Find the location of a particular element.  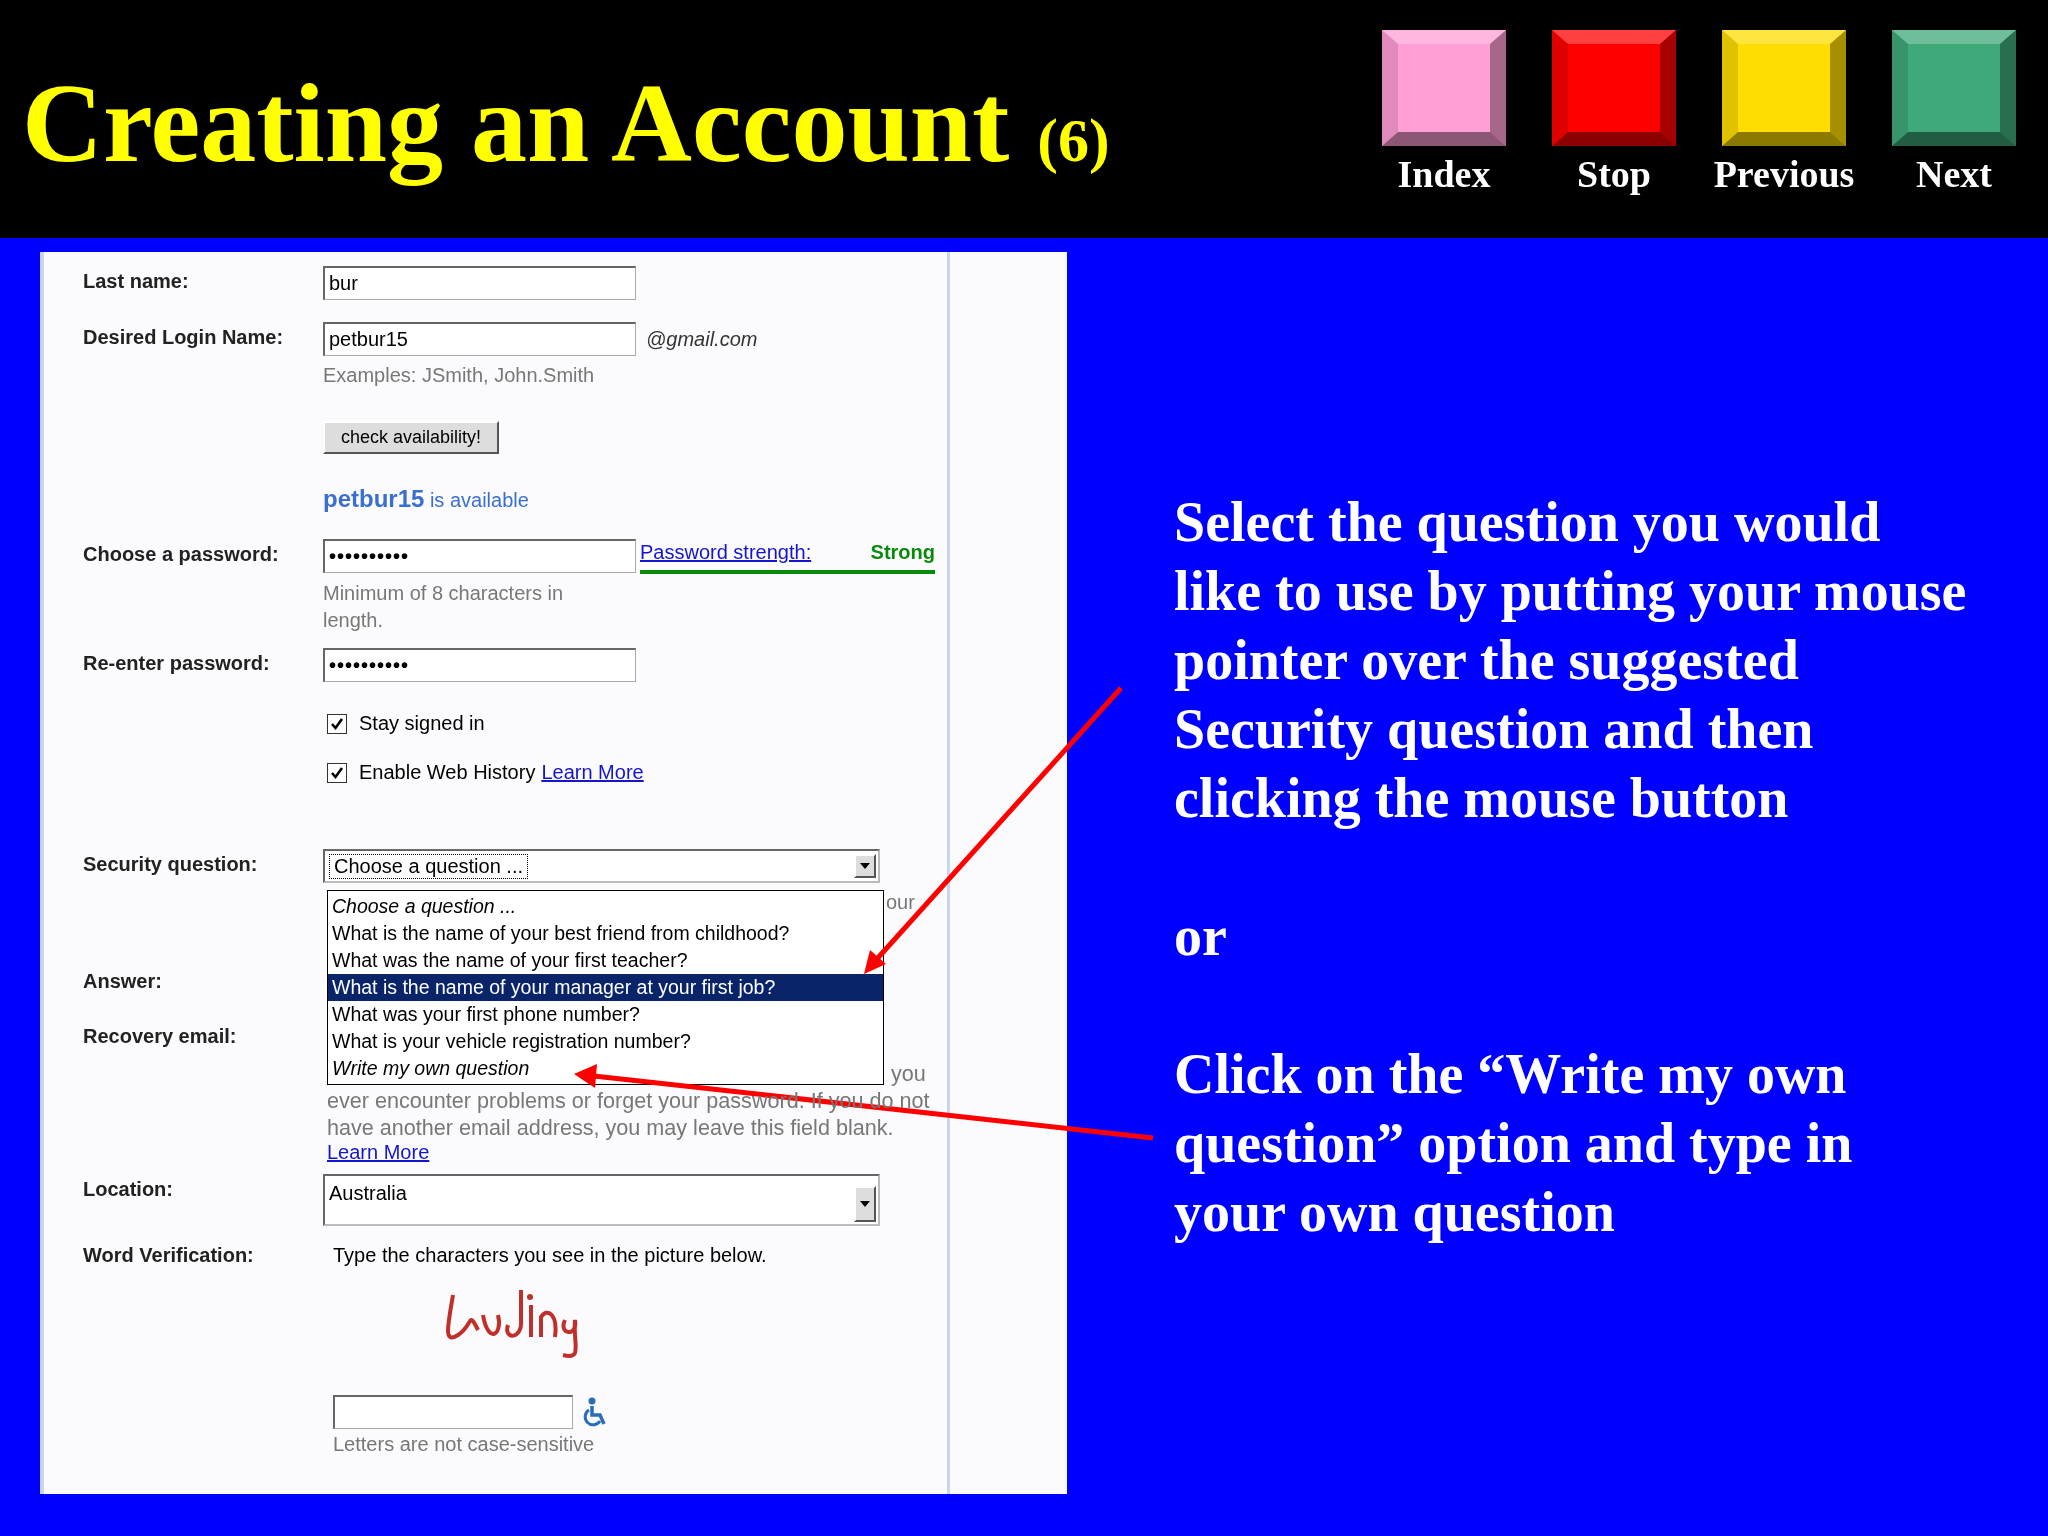

field-label: Word Verification: is located at coordinates (169, 1255).